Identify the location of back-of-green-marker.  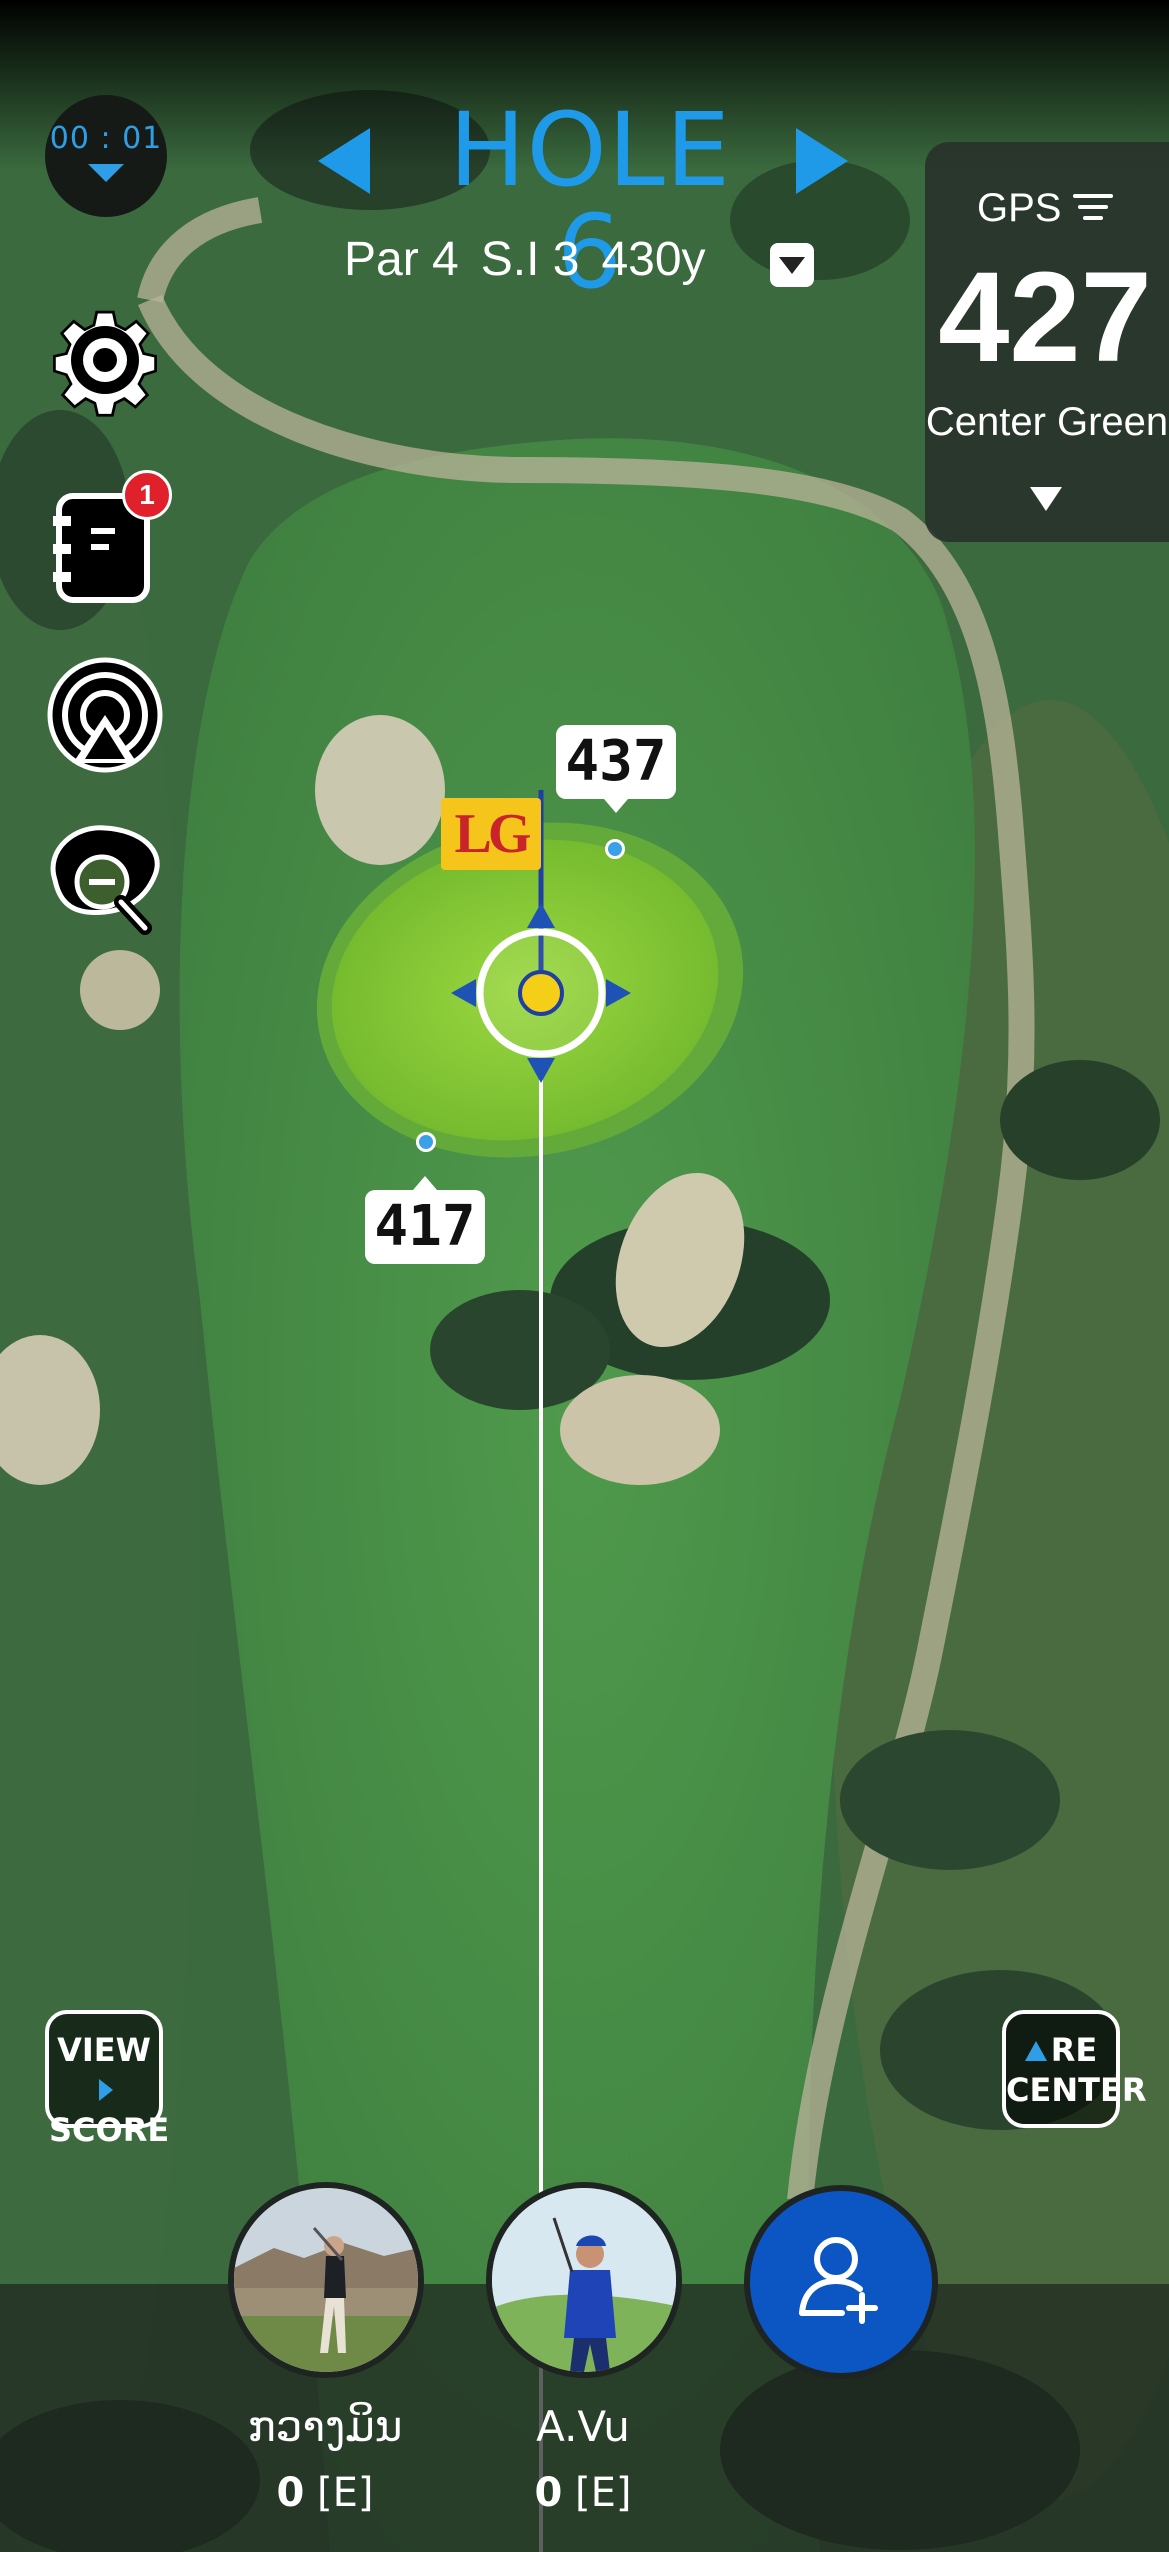
(615, 849).